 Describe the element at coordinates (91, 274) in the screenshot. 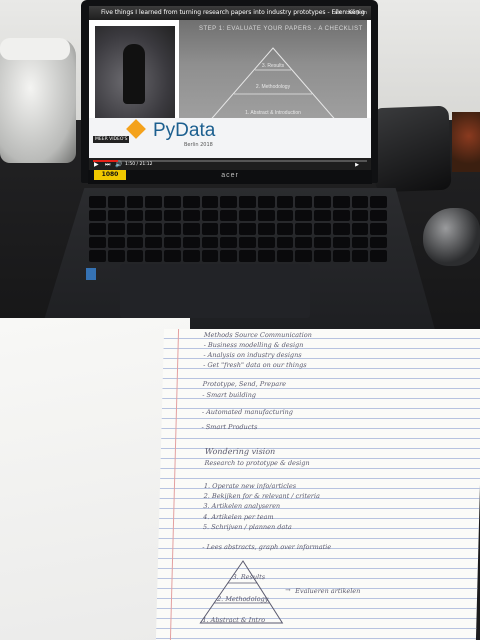

I see `intel-sticker` at that location.